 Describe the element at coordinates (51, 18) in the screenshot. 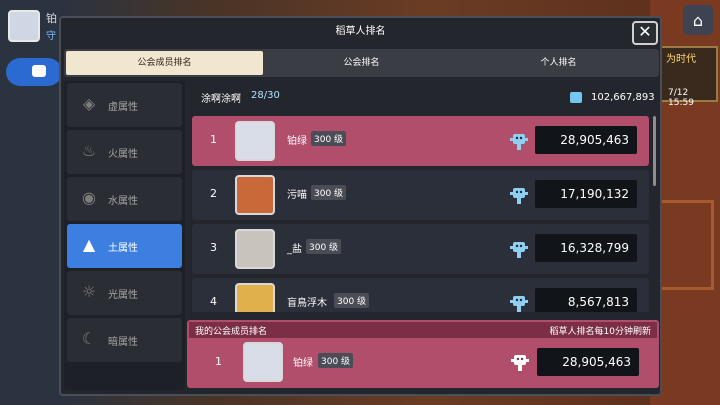

I see `player-name-partial: 铂` at that location.